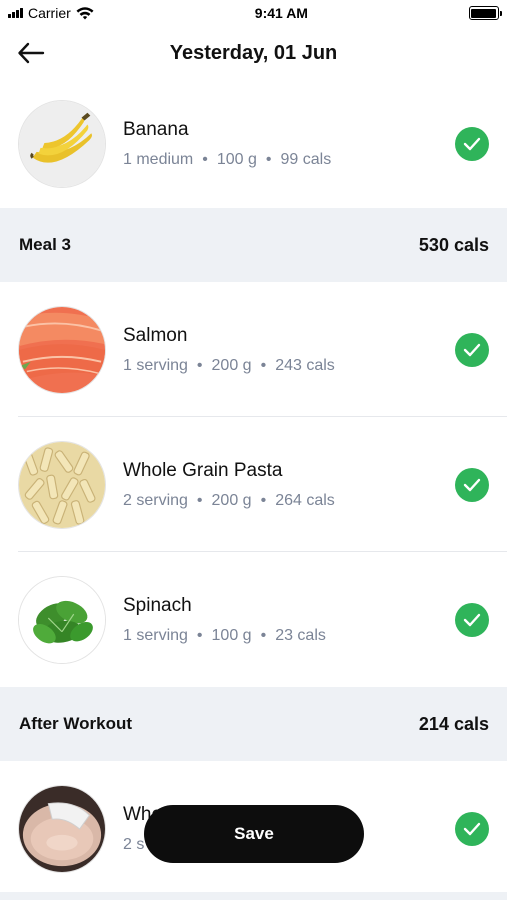 The height and width of the screenshot is (900, 507). I want to click on food-cals: 243 cals, so click(305, 365).